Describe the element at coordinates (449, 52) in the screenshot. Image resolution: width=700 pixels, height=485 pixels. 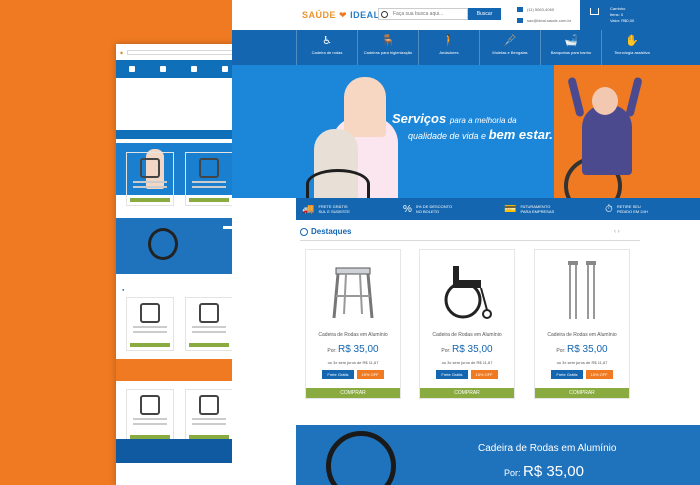
I see `category-label: Andadores` at that location.